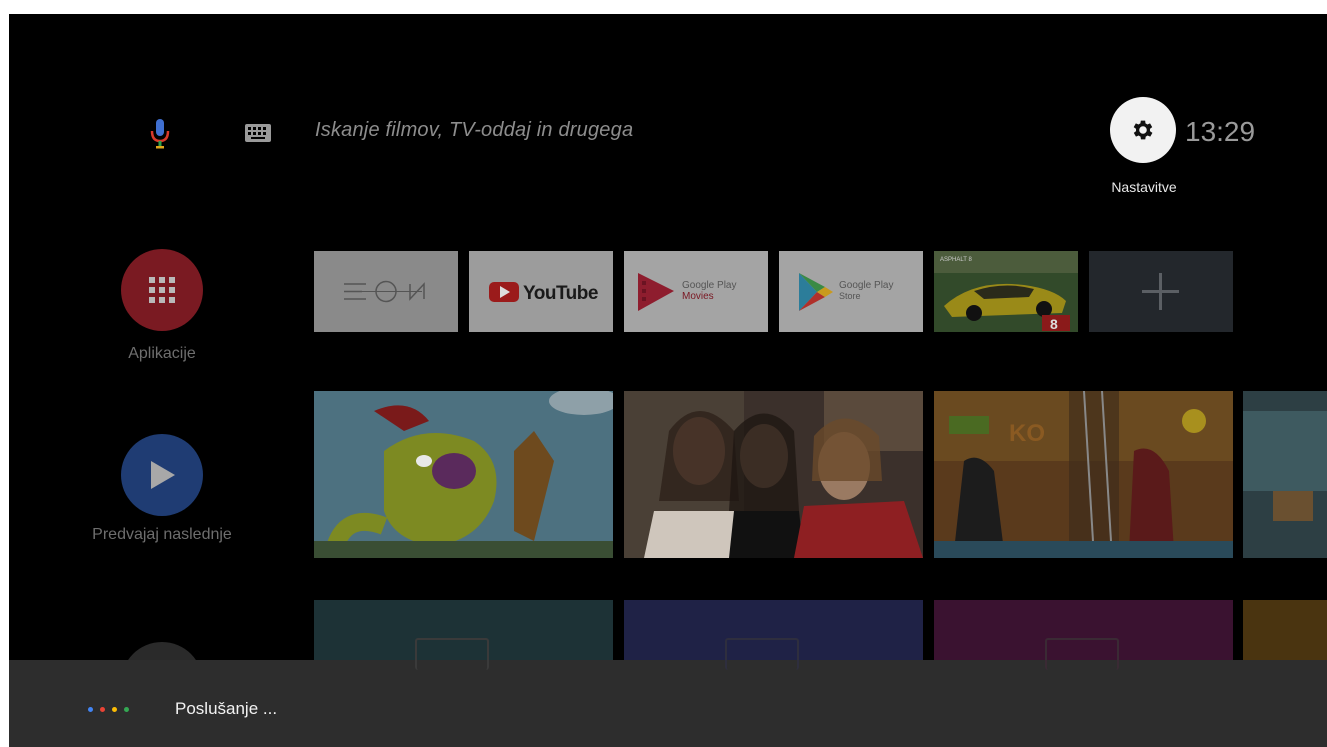 The height and width of the screenshot is (747, 1327). What do you see at coordinates (696, 291) in the screenshot?
I see `app-tile-google-play-movies: Google Play Movies` at bounding box center [696, 291].